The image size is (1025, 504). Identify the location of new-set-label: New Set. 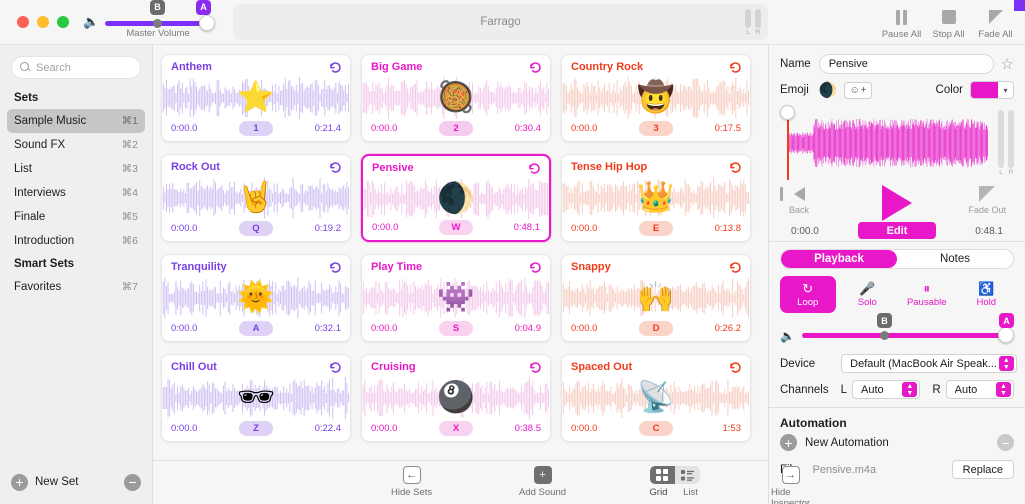
(76, 482).